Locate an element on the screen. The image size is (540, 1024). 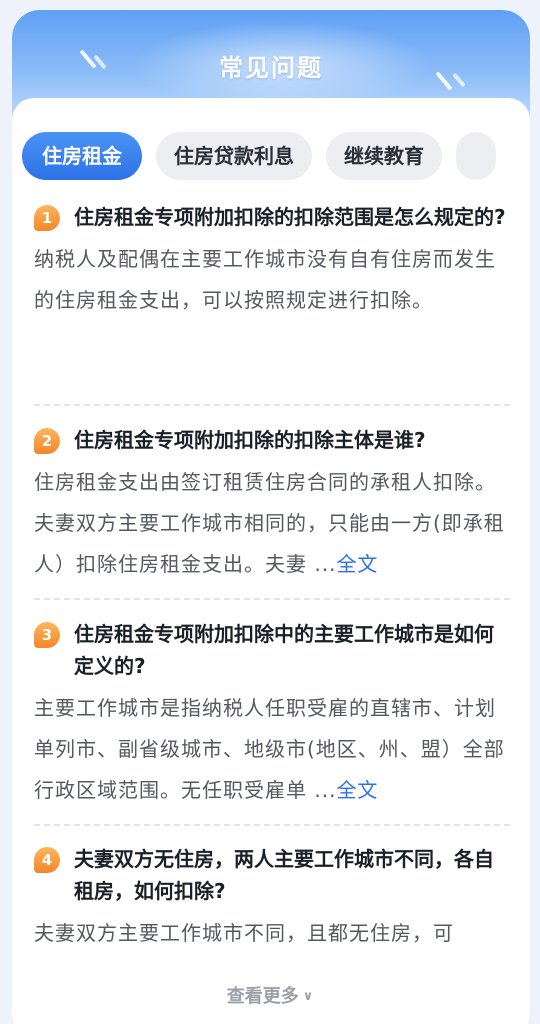
view-more-label: 查看更多 is located at coordinates (262, 996).